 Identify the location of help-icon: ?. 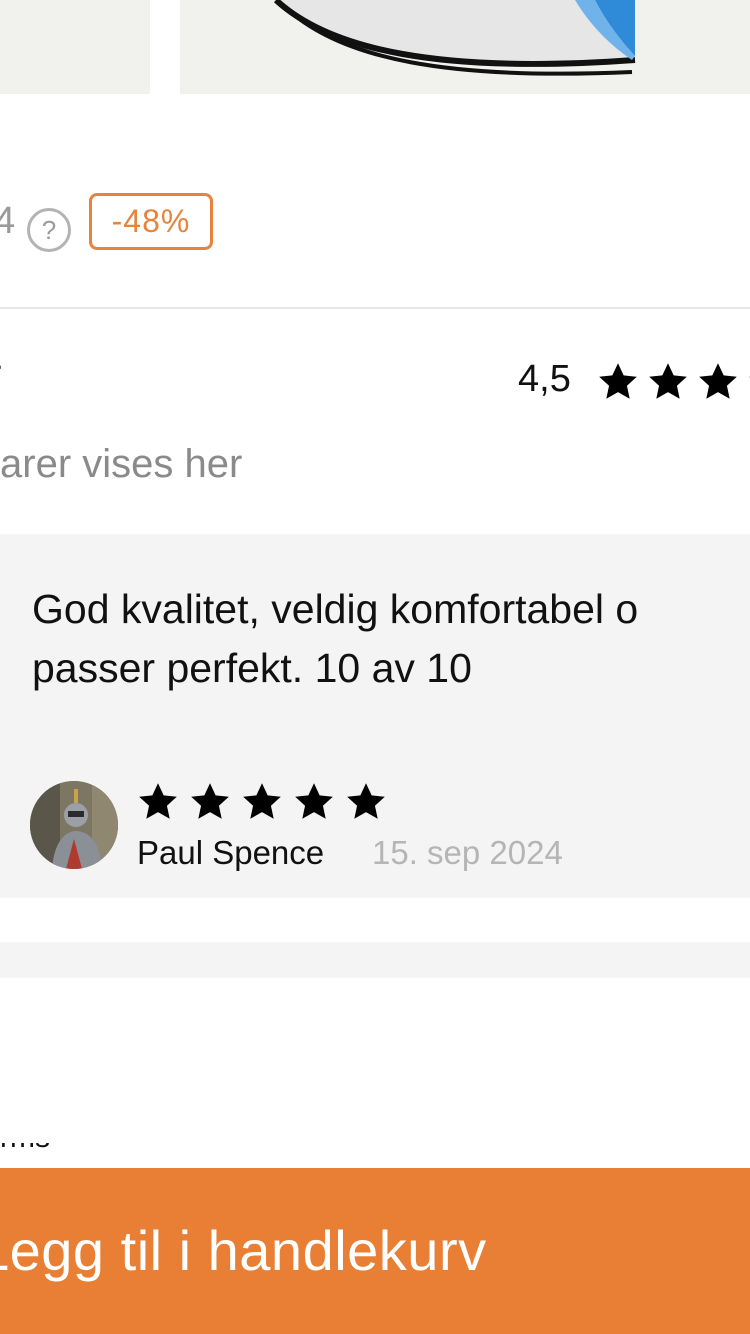
(49, 230).